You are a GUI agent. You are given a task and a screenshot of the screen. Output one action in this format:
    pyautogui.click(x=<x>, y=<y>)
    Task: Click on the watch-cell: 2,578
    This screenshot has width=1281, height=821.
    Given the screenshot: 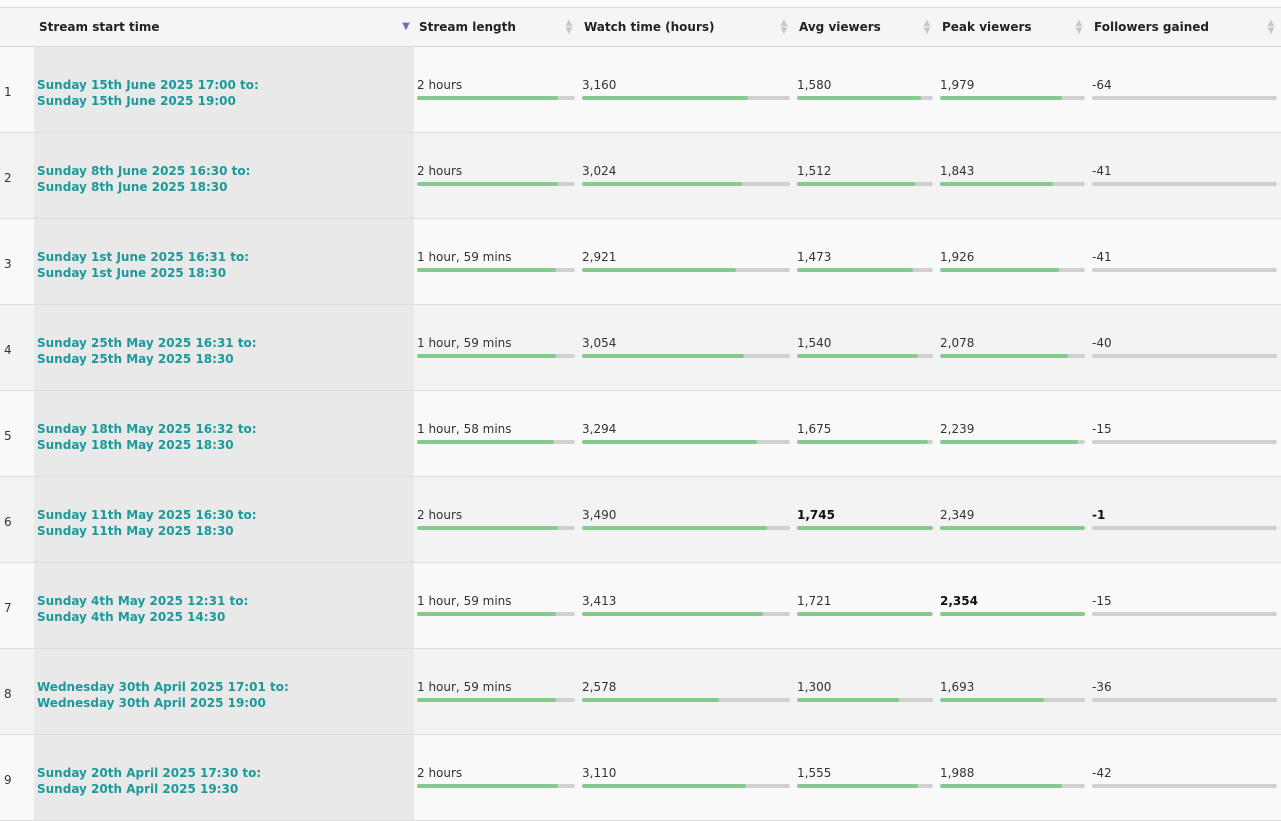 What is the action you would take?
    pyautogui.click(x=686, y=691)
    